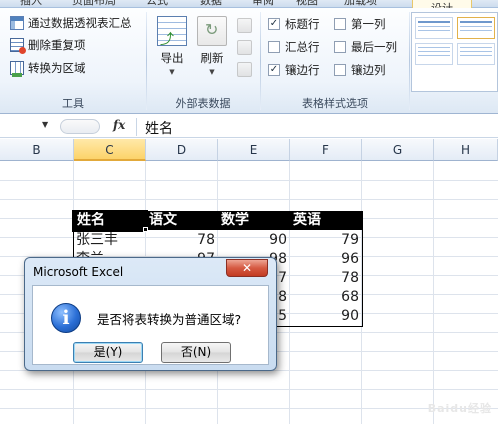 The image size is (498, 424). I want to click on unlink-icon, so click(244, 69).